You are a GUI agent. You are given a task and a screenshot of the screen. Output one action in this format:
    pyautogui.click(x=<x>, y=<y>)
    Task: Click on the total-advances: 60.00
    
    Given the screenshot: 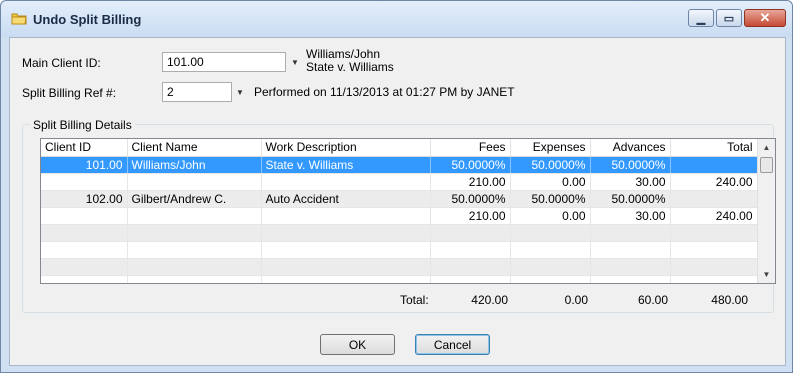 What is the action you would take?
    pyautogui.click(x=652, y=300)
    